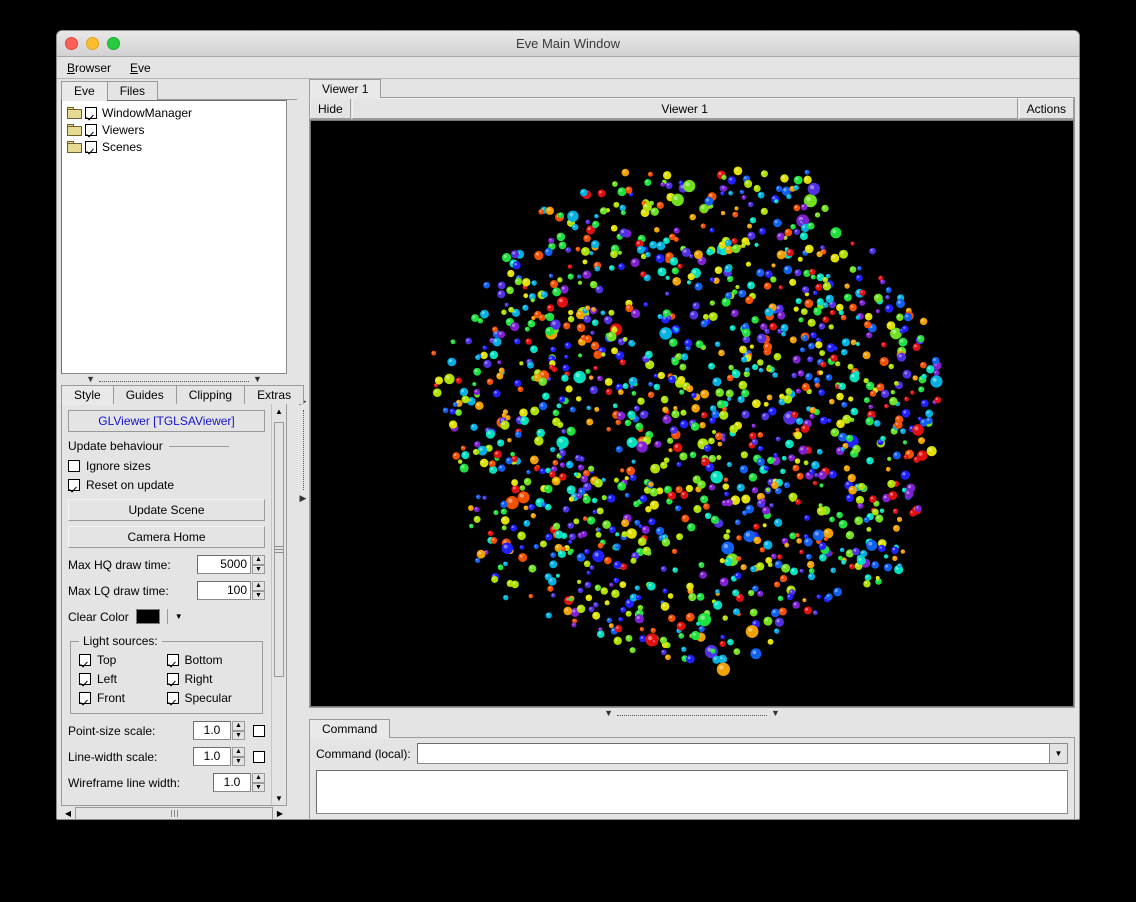 Image resolution: width=1136 pixels, height=902 pixels. Describe the element at coordinates (74, 129) in the screenshot. I see `folder-icon` at that location.